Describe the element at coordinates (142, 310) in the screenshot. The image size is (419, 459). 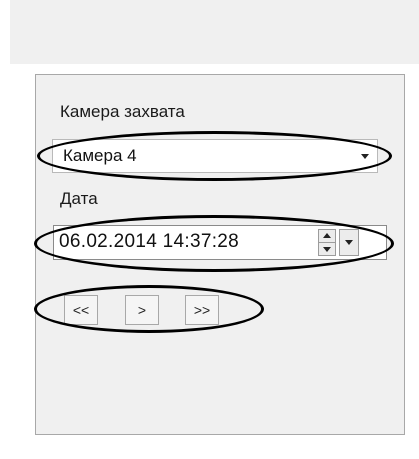
I see `next-frame-button: >` at that location.